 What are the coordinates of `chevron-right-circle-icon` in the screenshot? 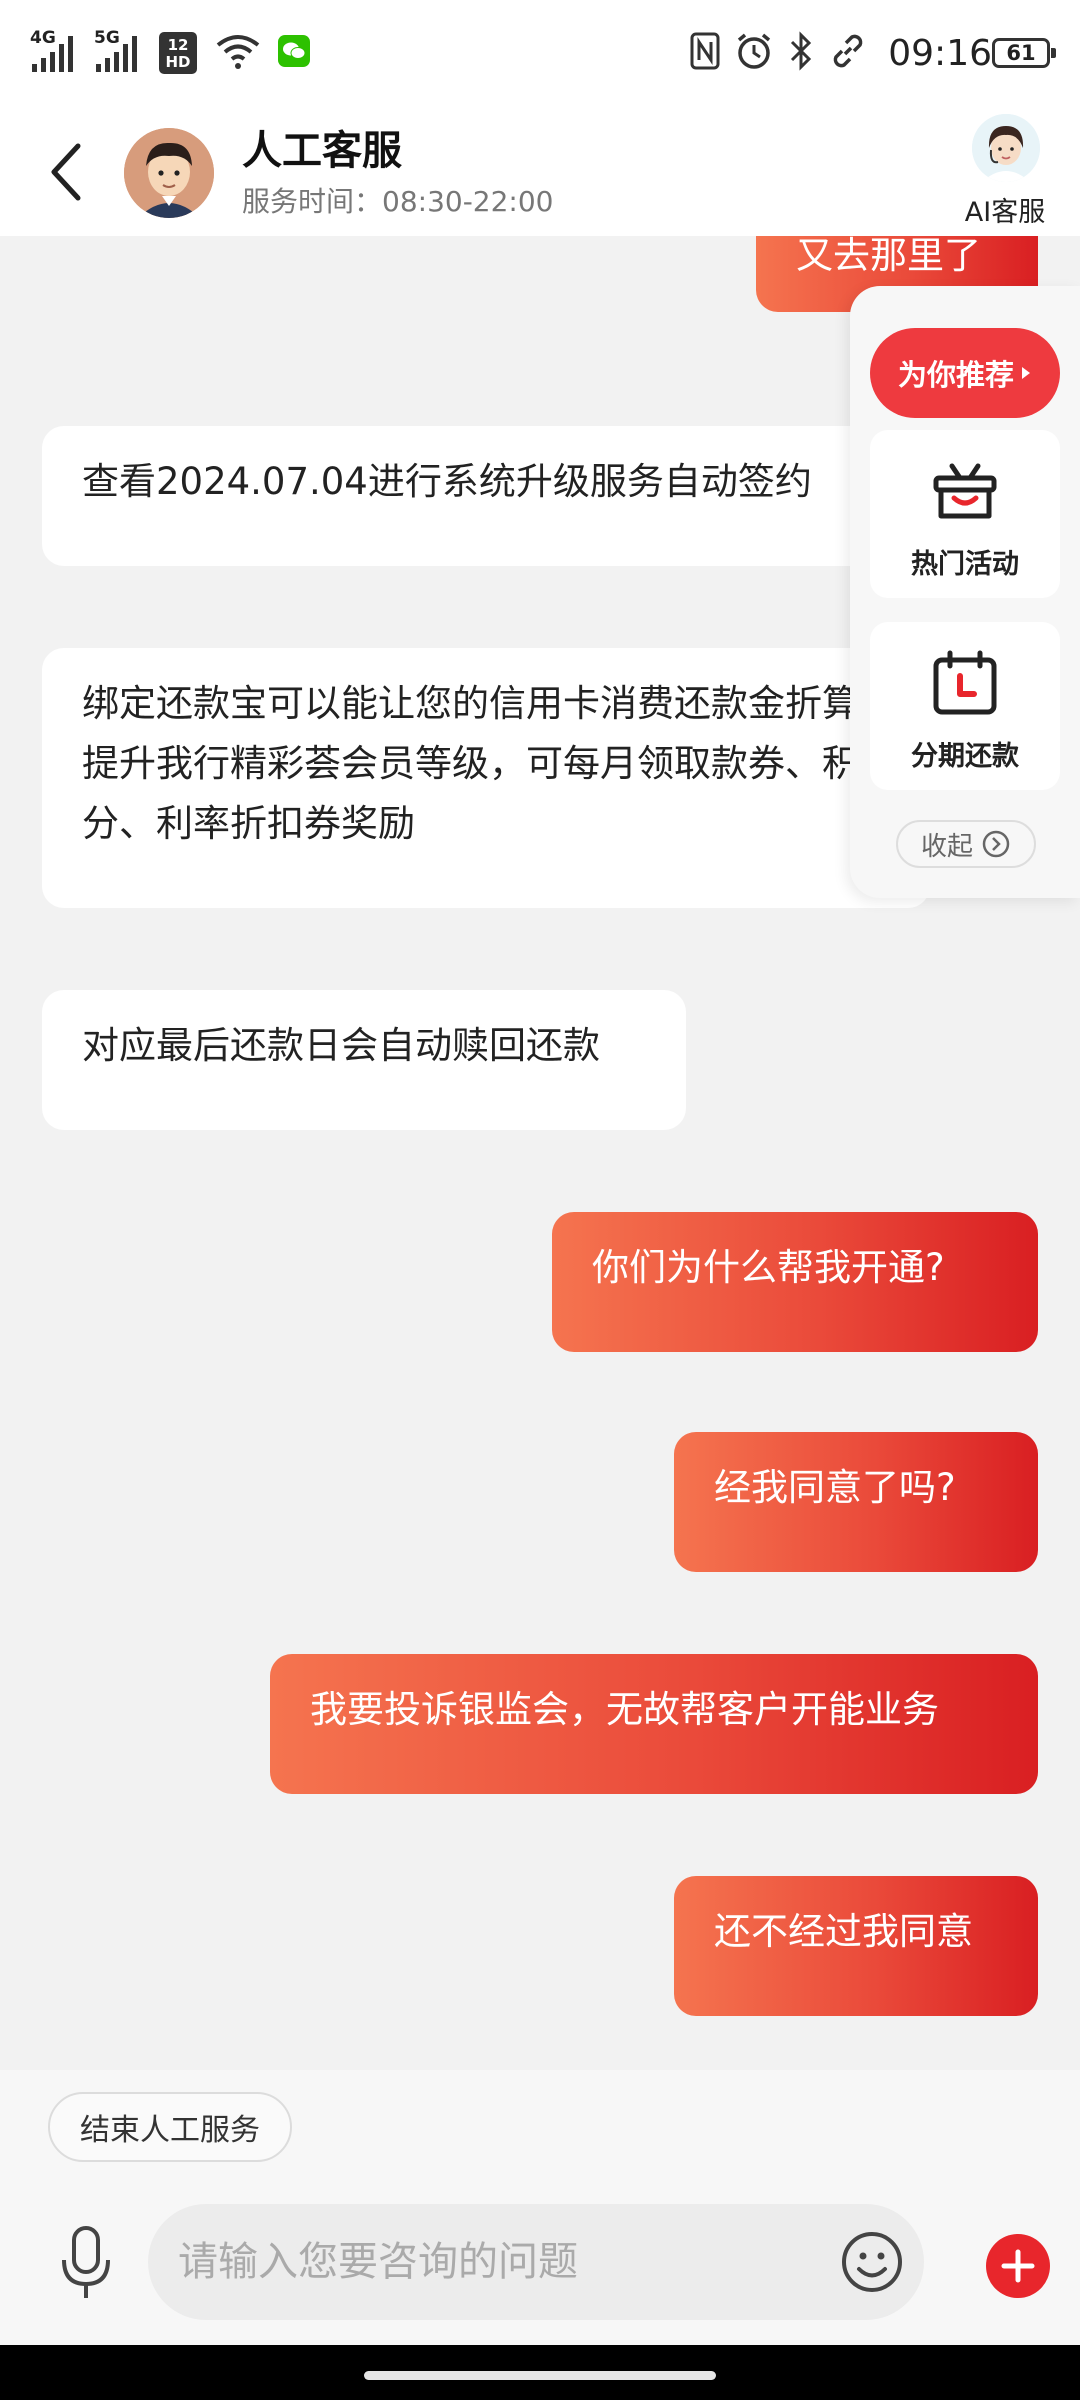 It's located at (996, 844).